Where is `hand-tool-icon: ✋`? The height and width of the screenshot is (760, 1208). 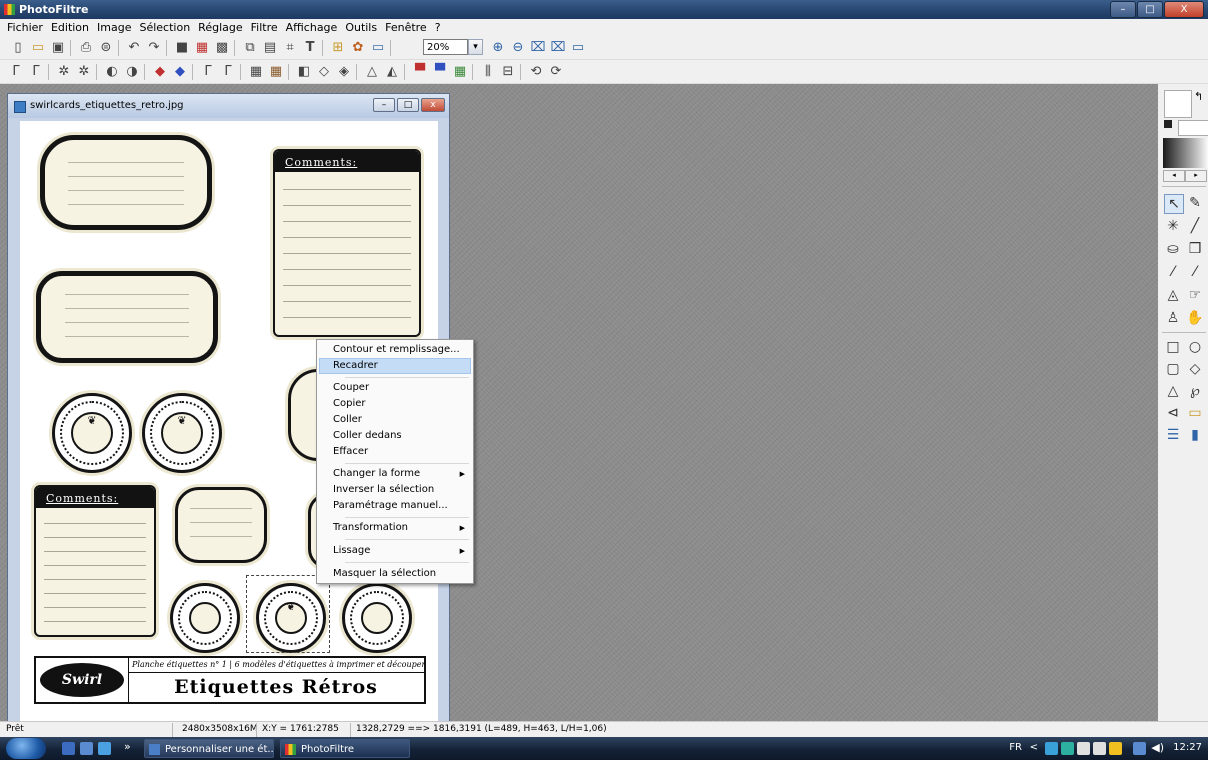 hand-tool-icon: ✋ is located at coordinates (1195, 318).